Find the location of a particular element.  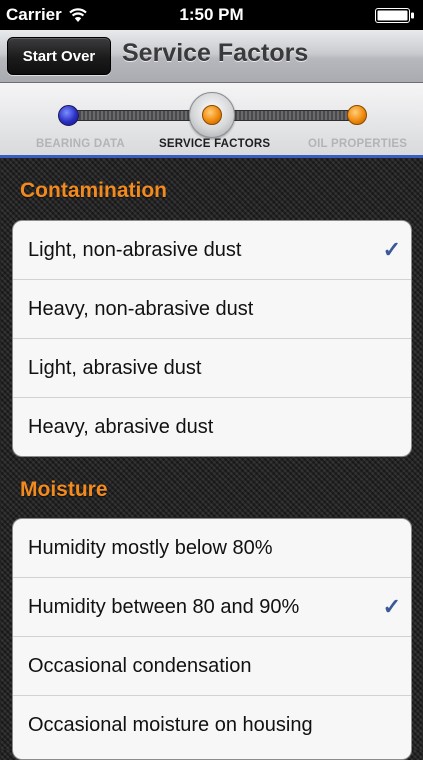

option-label: Humidity mostly below 80% is located at coordinates (150, 547).